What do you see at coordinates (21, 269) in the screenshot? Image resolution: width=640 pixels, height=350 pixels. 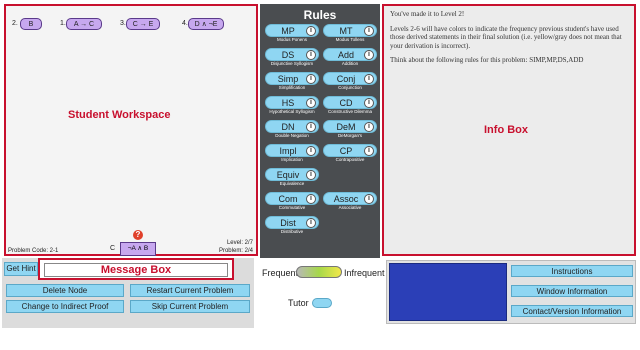 I see `get-hint-button: Get Hint` at bounding box center [21, 269].